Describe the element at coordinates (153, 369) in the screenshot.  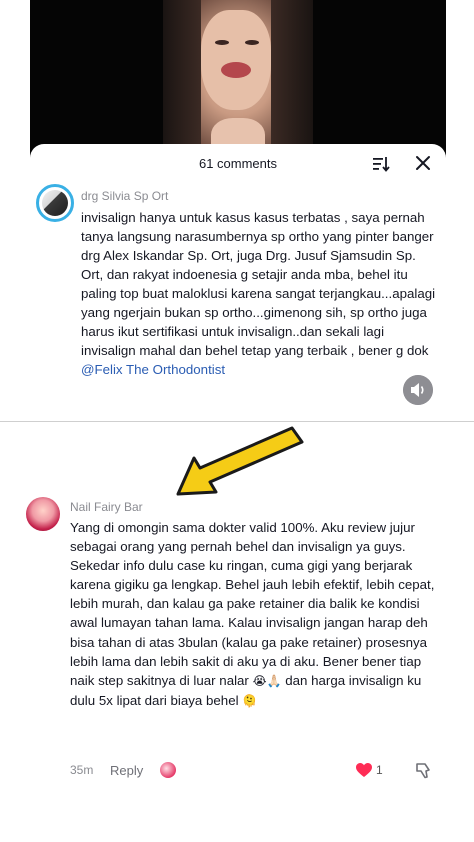
I see `mention-link: @Felix The Orthodontist` at that location.